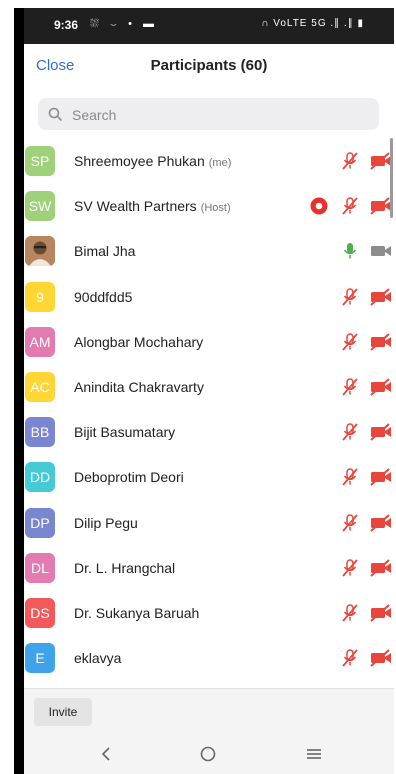 This screenshot has width=396, height=774. I want to click on search-icon, so click(55, 114).